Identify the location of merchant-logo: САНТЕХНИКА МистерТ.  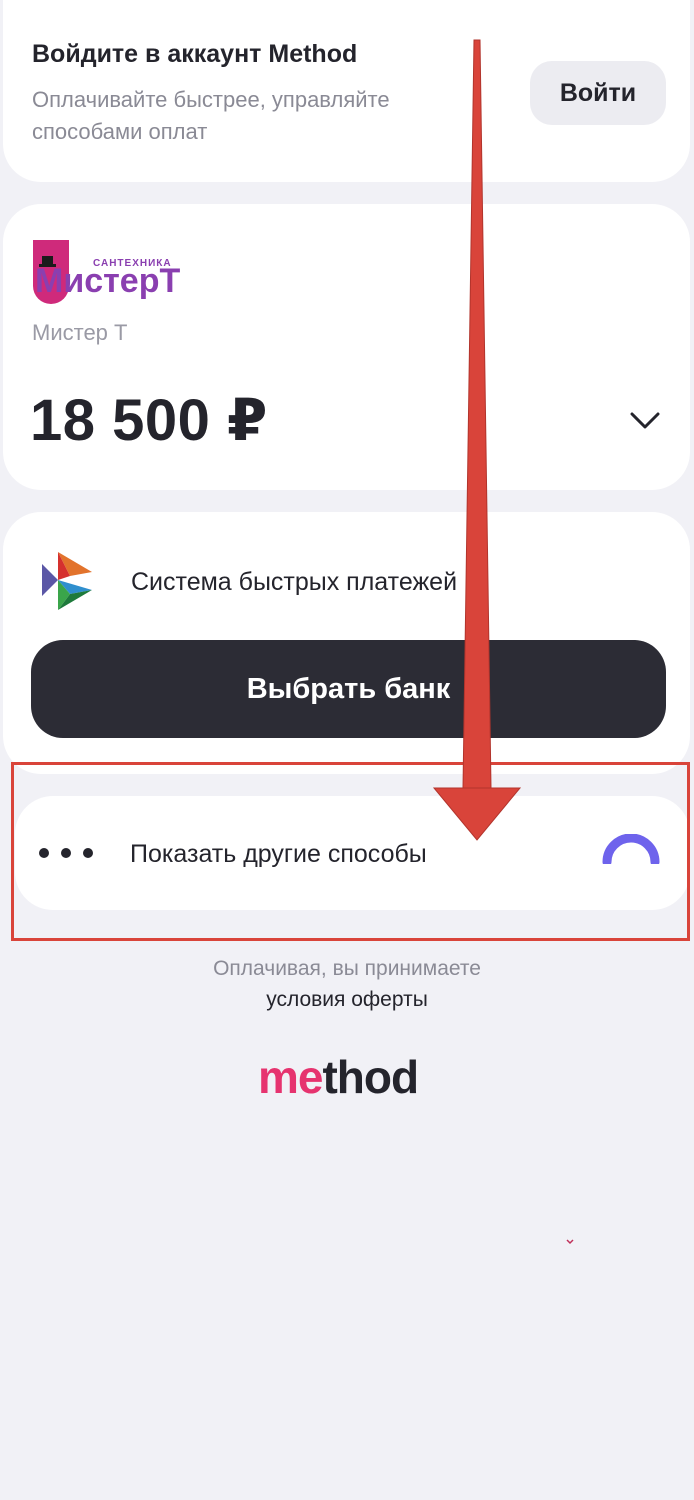
(121, 274).